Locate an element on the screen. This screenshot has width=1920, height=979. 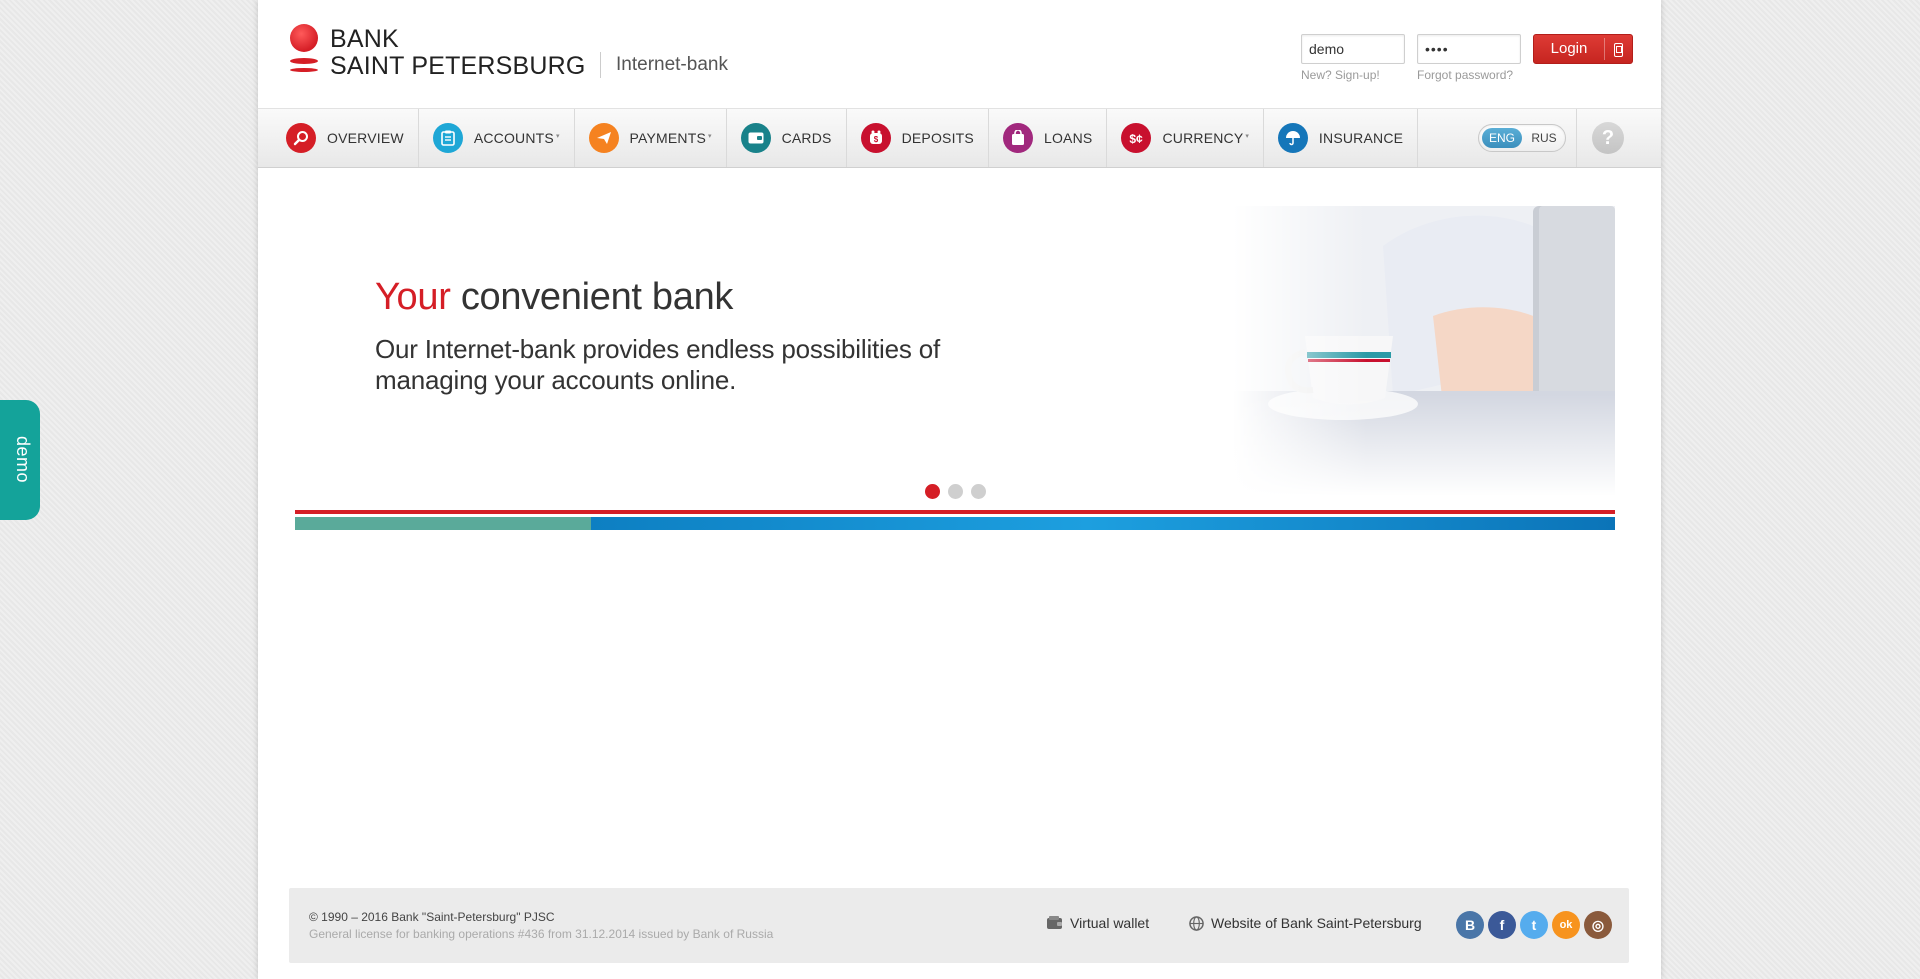
piggy-bank-icon: $ is located at coordinates (875, 138).